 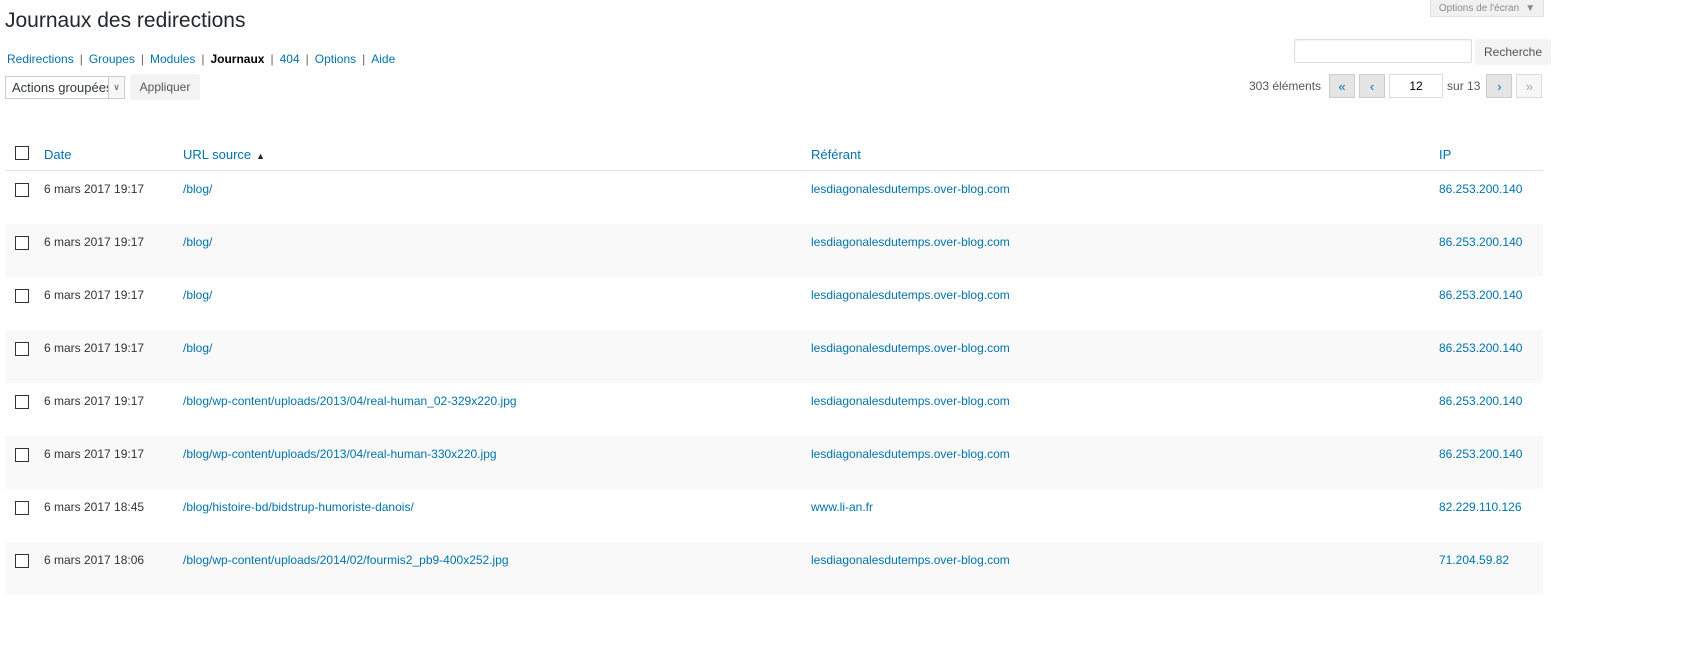 I want to click on bulk-actions: Actions groupées ∨ Appliquer, so click(x=102, y=87).